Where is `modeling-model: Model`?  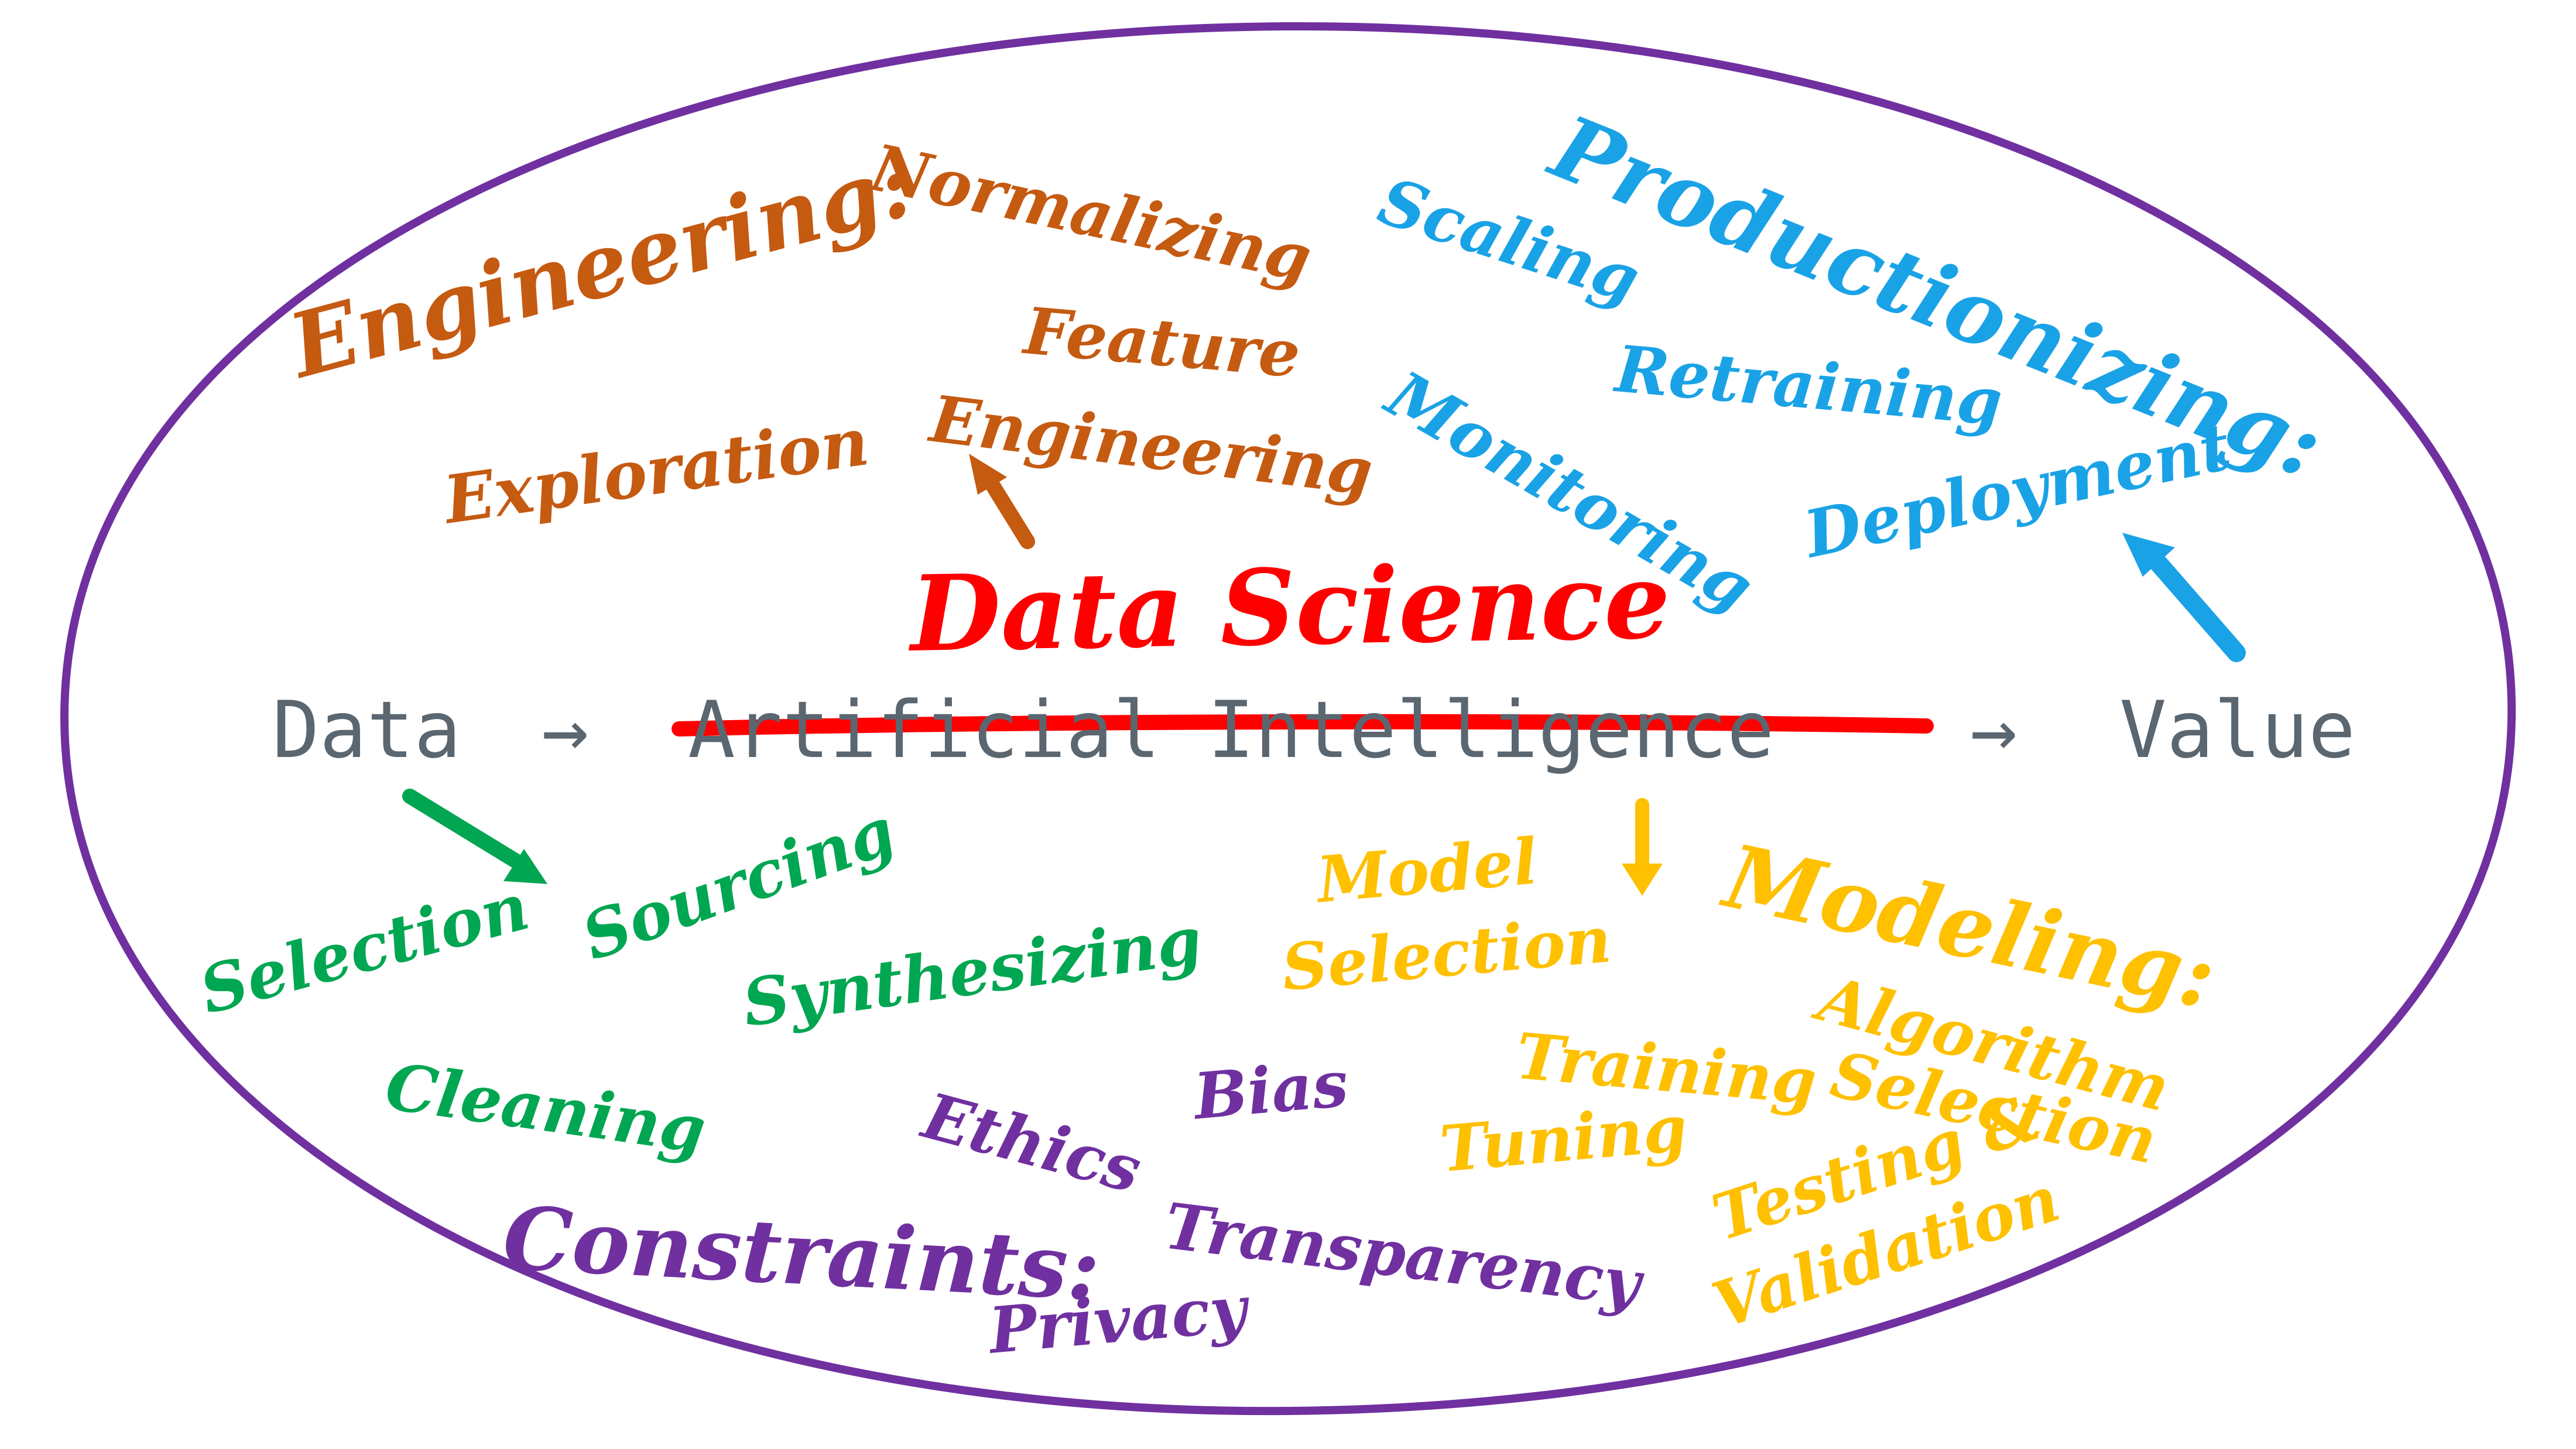
modeling-model: Model is located at coordinates (1427, 870).